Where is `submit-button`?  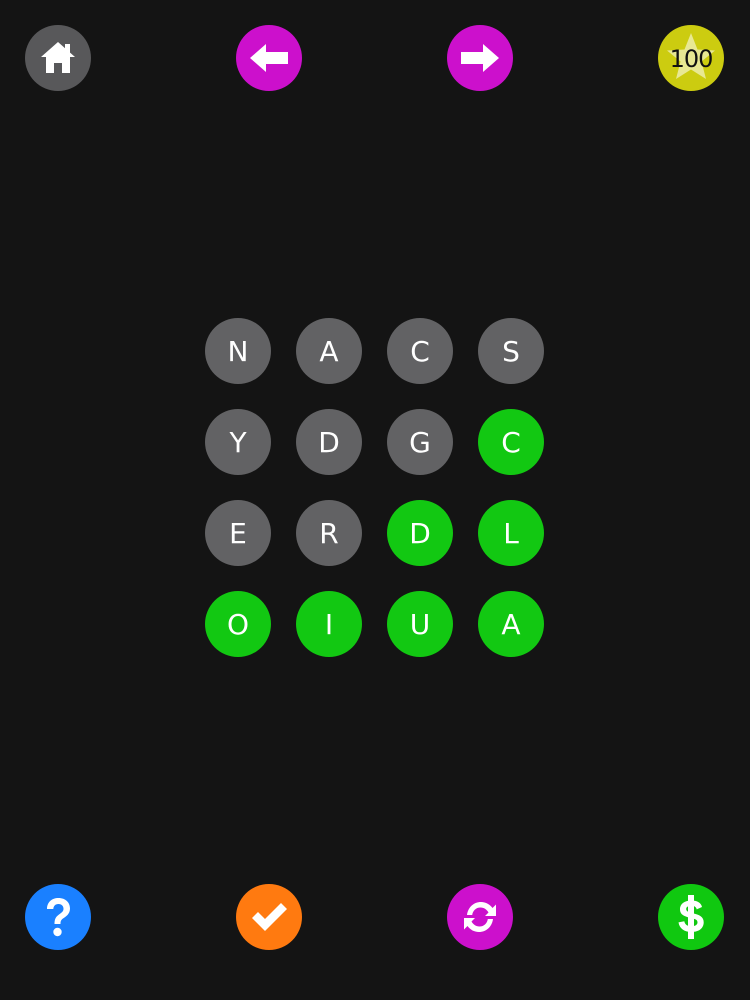 submit-button is located at coordinates (269, 917).